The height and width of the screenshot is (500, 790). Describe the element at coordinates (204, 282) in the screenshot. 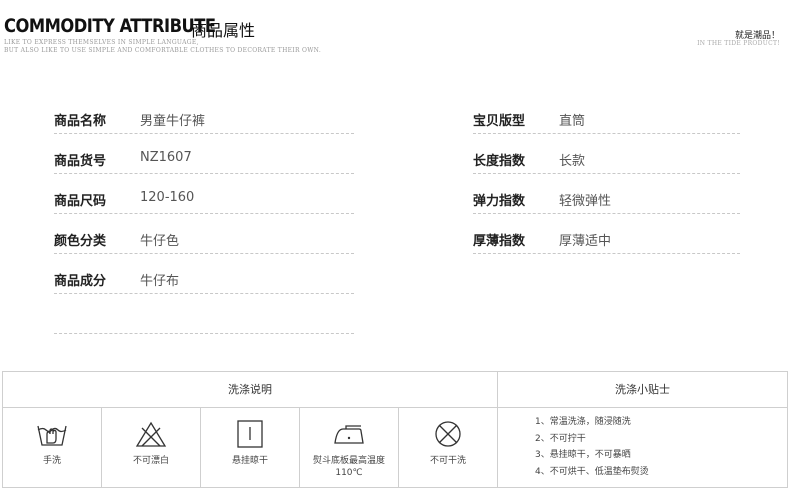

I see `attribute-row: 商品成分 牛仔布` at that location.